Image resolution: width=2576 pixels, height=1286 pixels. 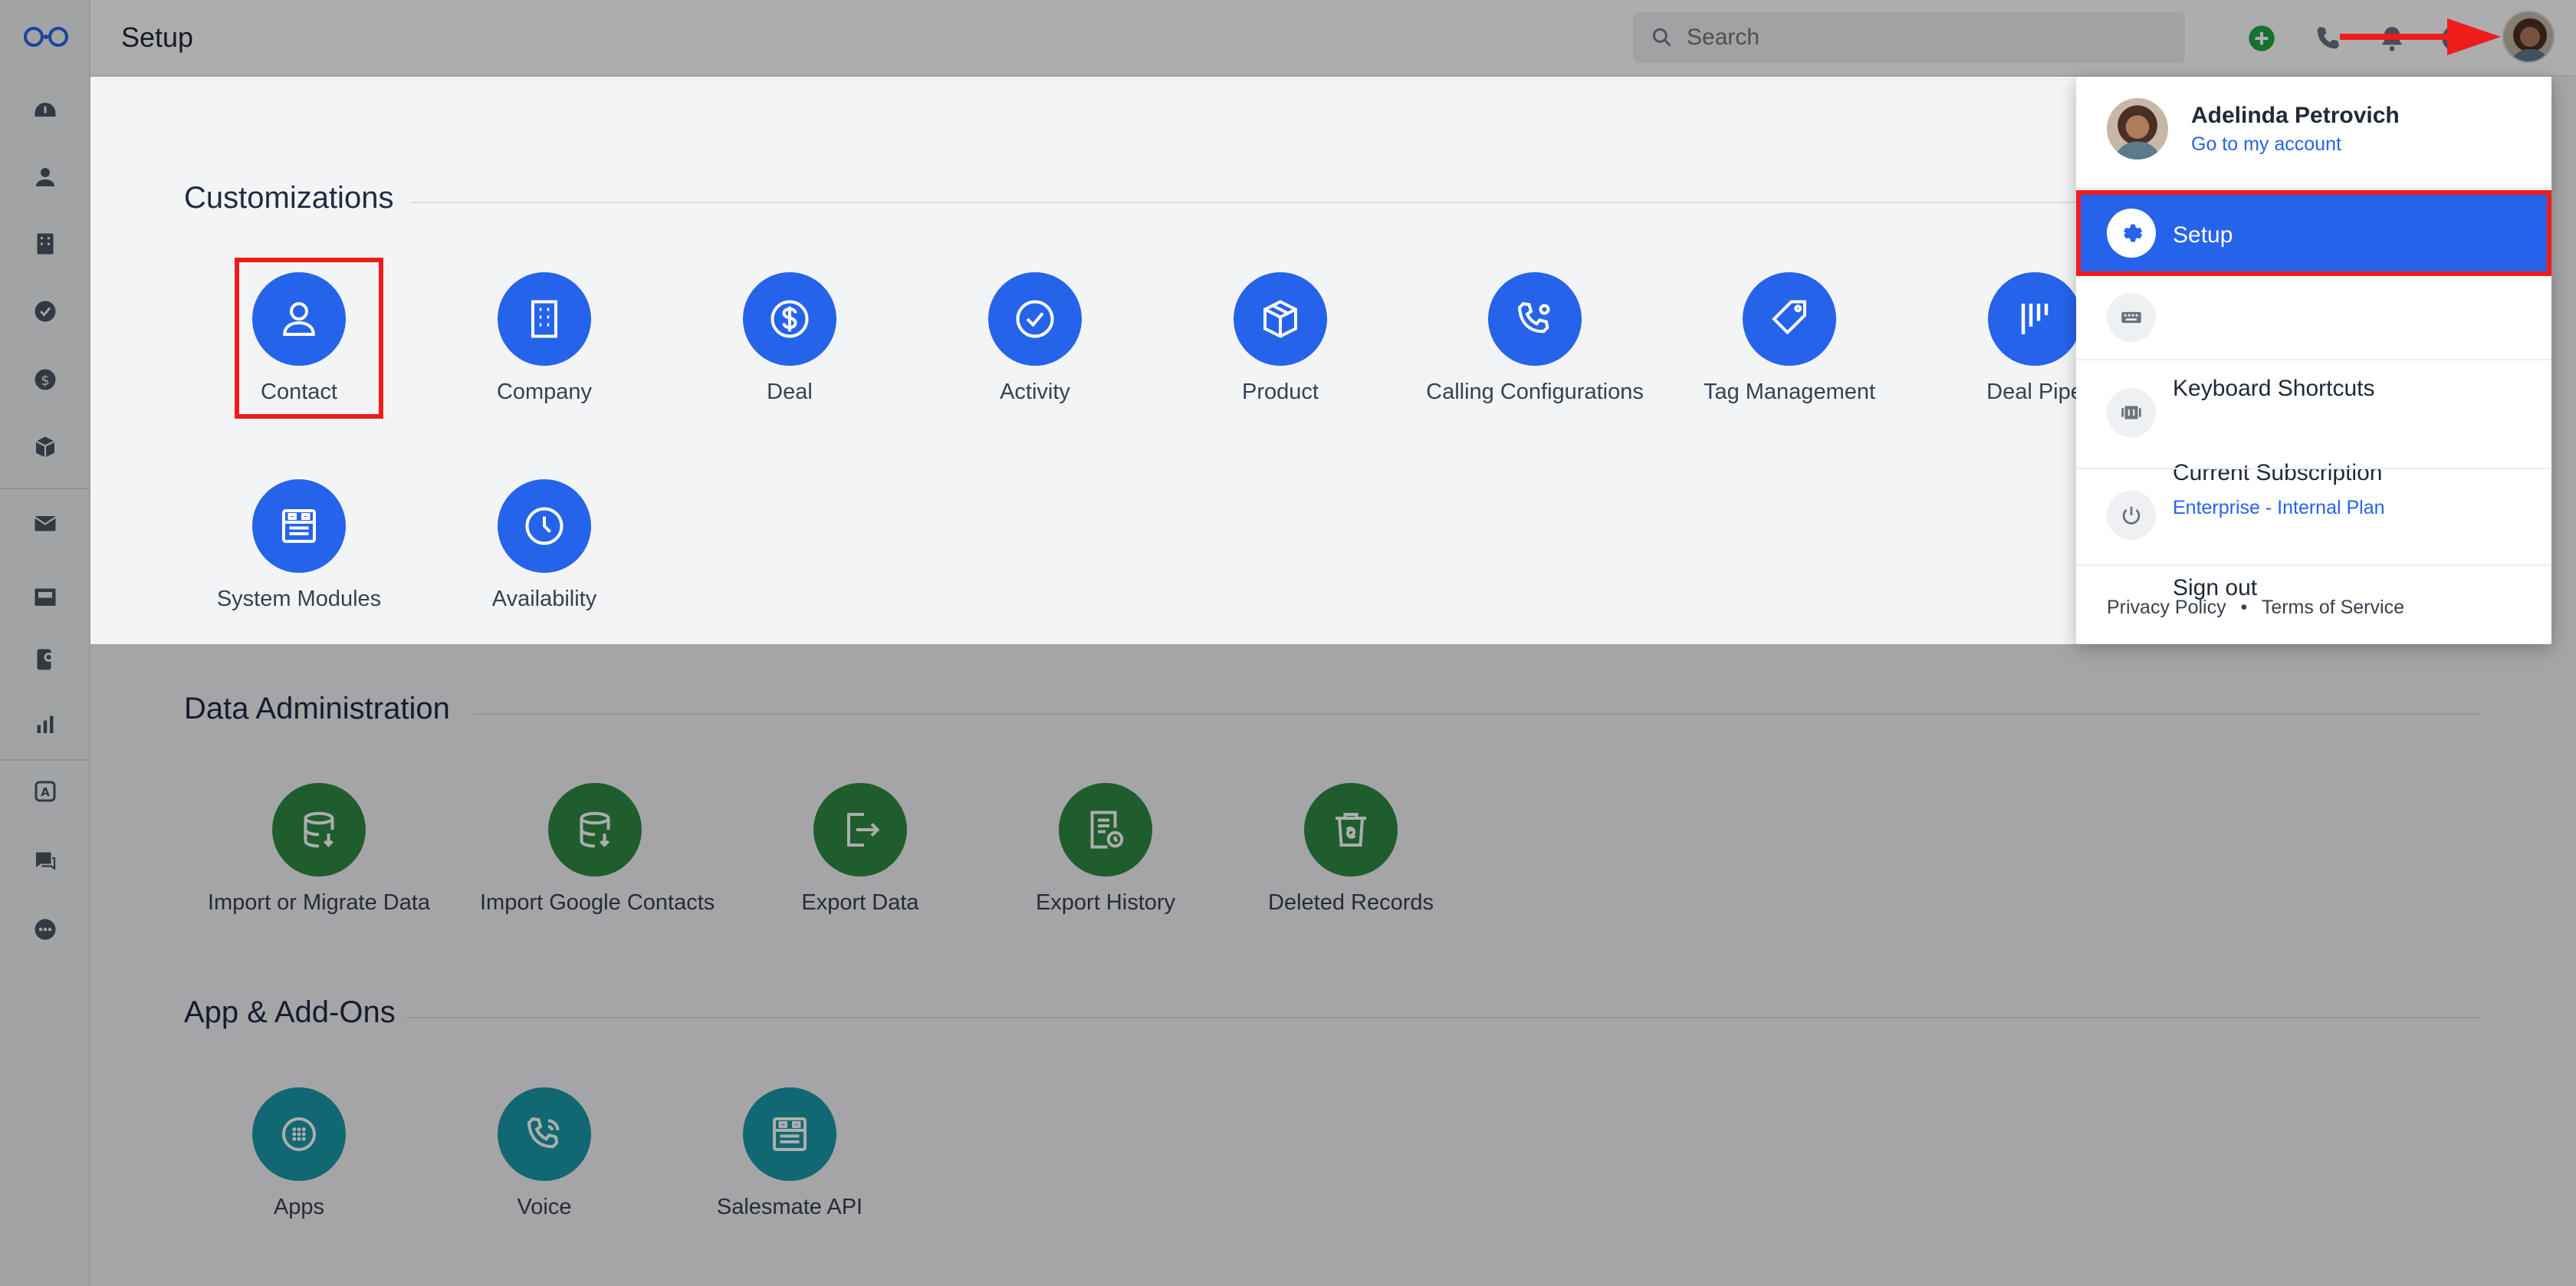 I want to click on check-circle-icon, so click(x=1035, y=319).